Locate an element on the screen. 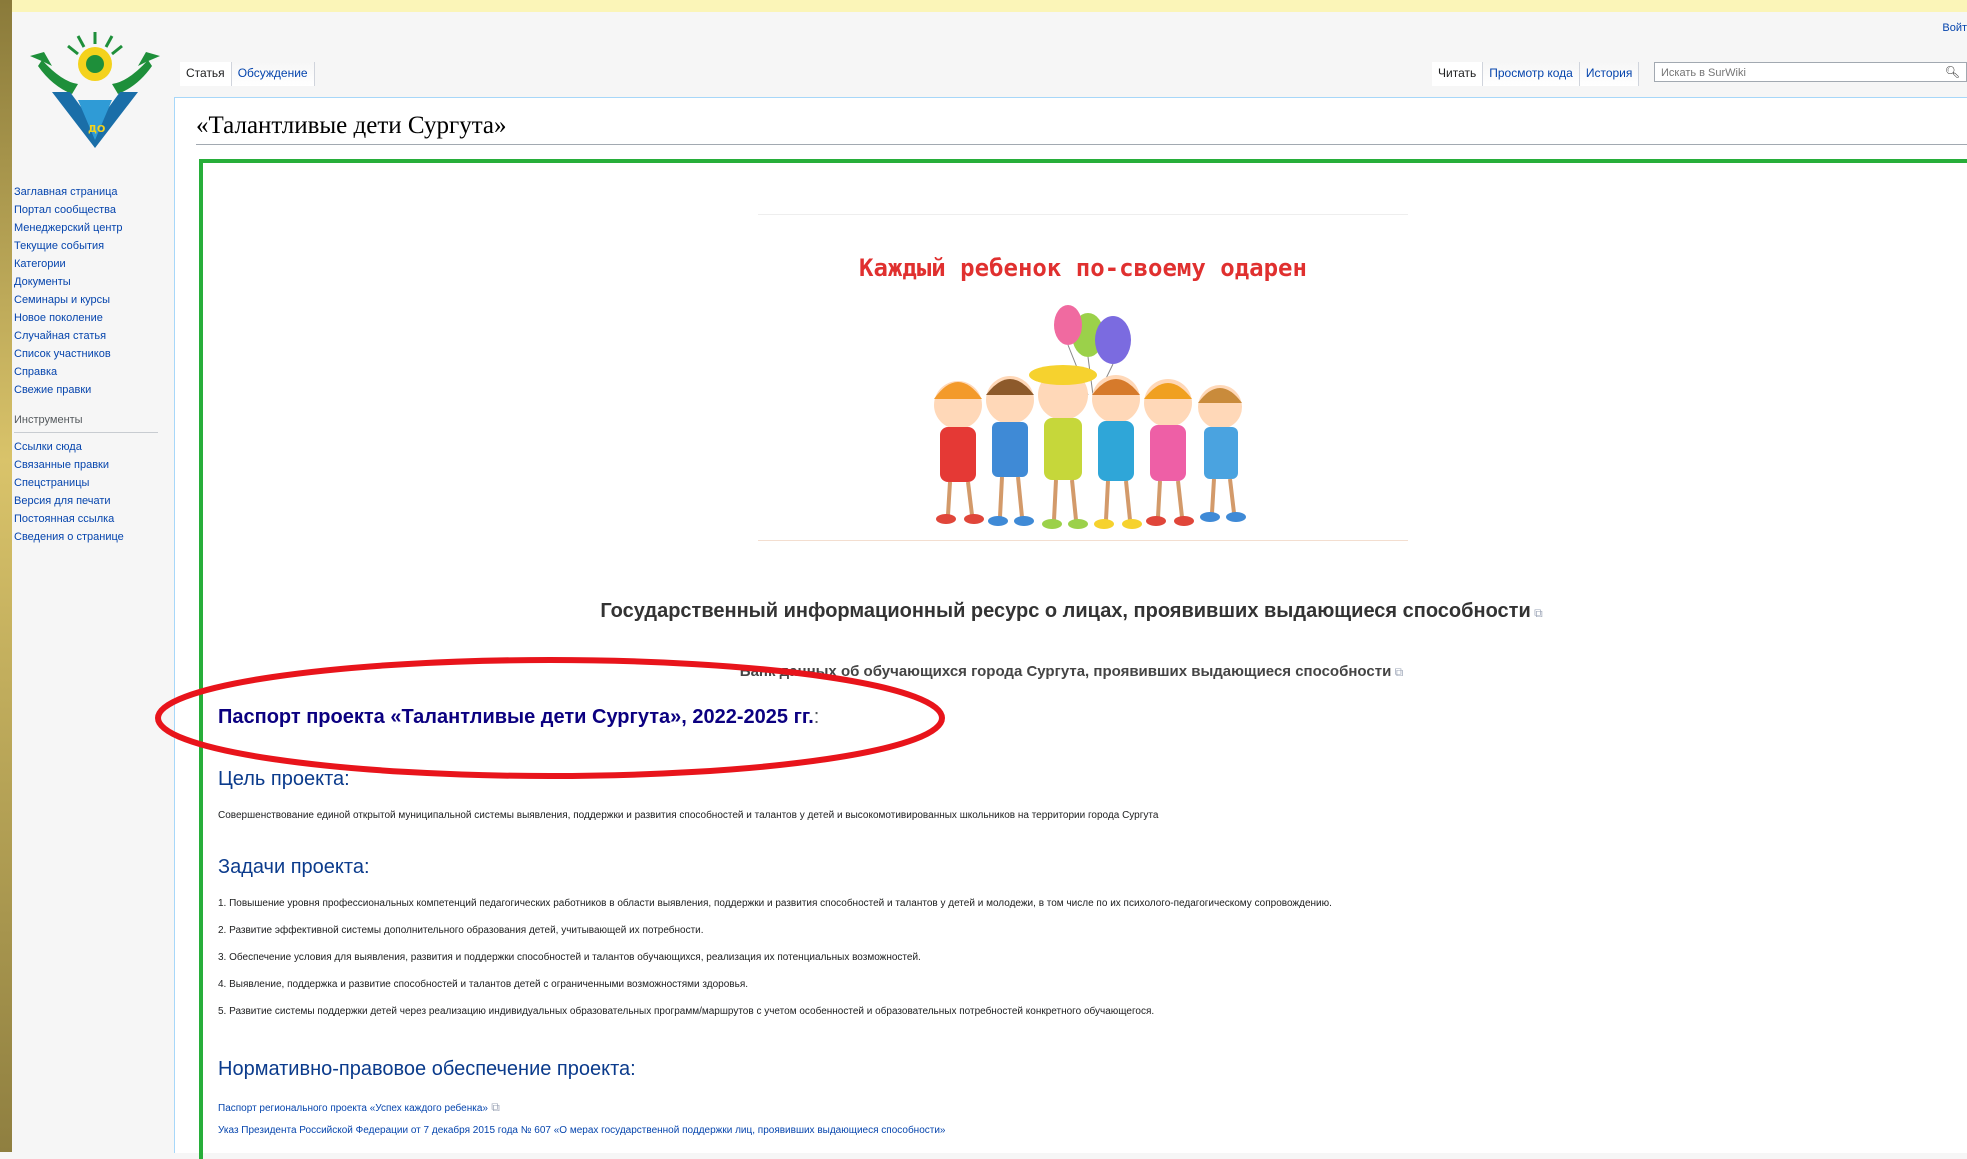 The image size is (1967, 1159). children-illustration is located at coordinates (1090, 417).